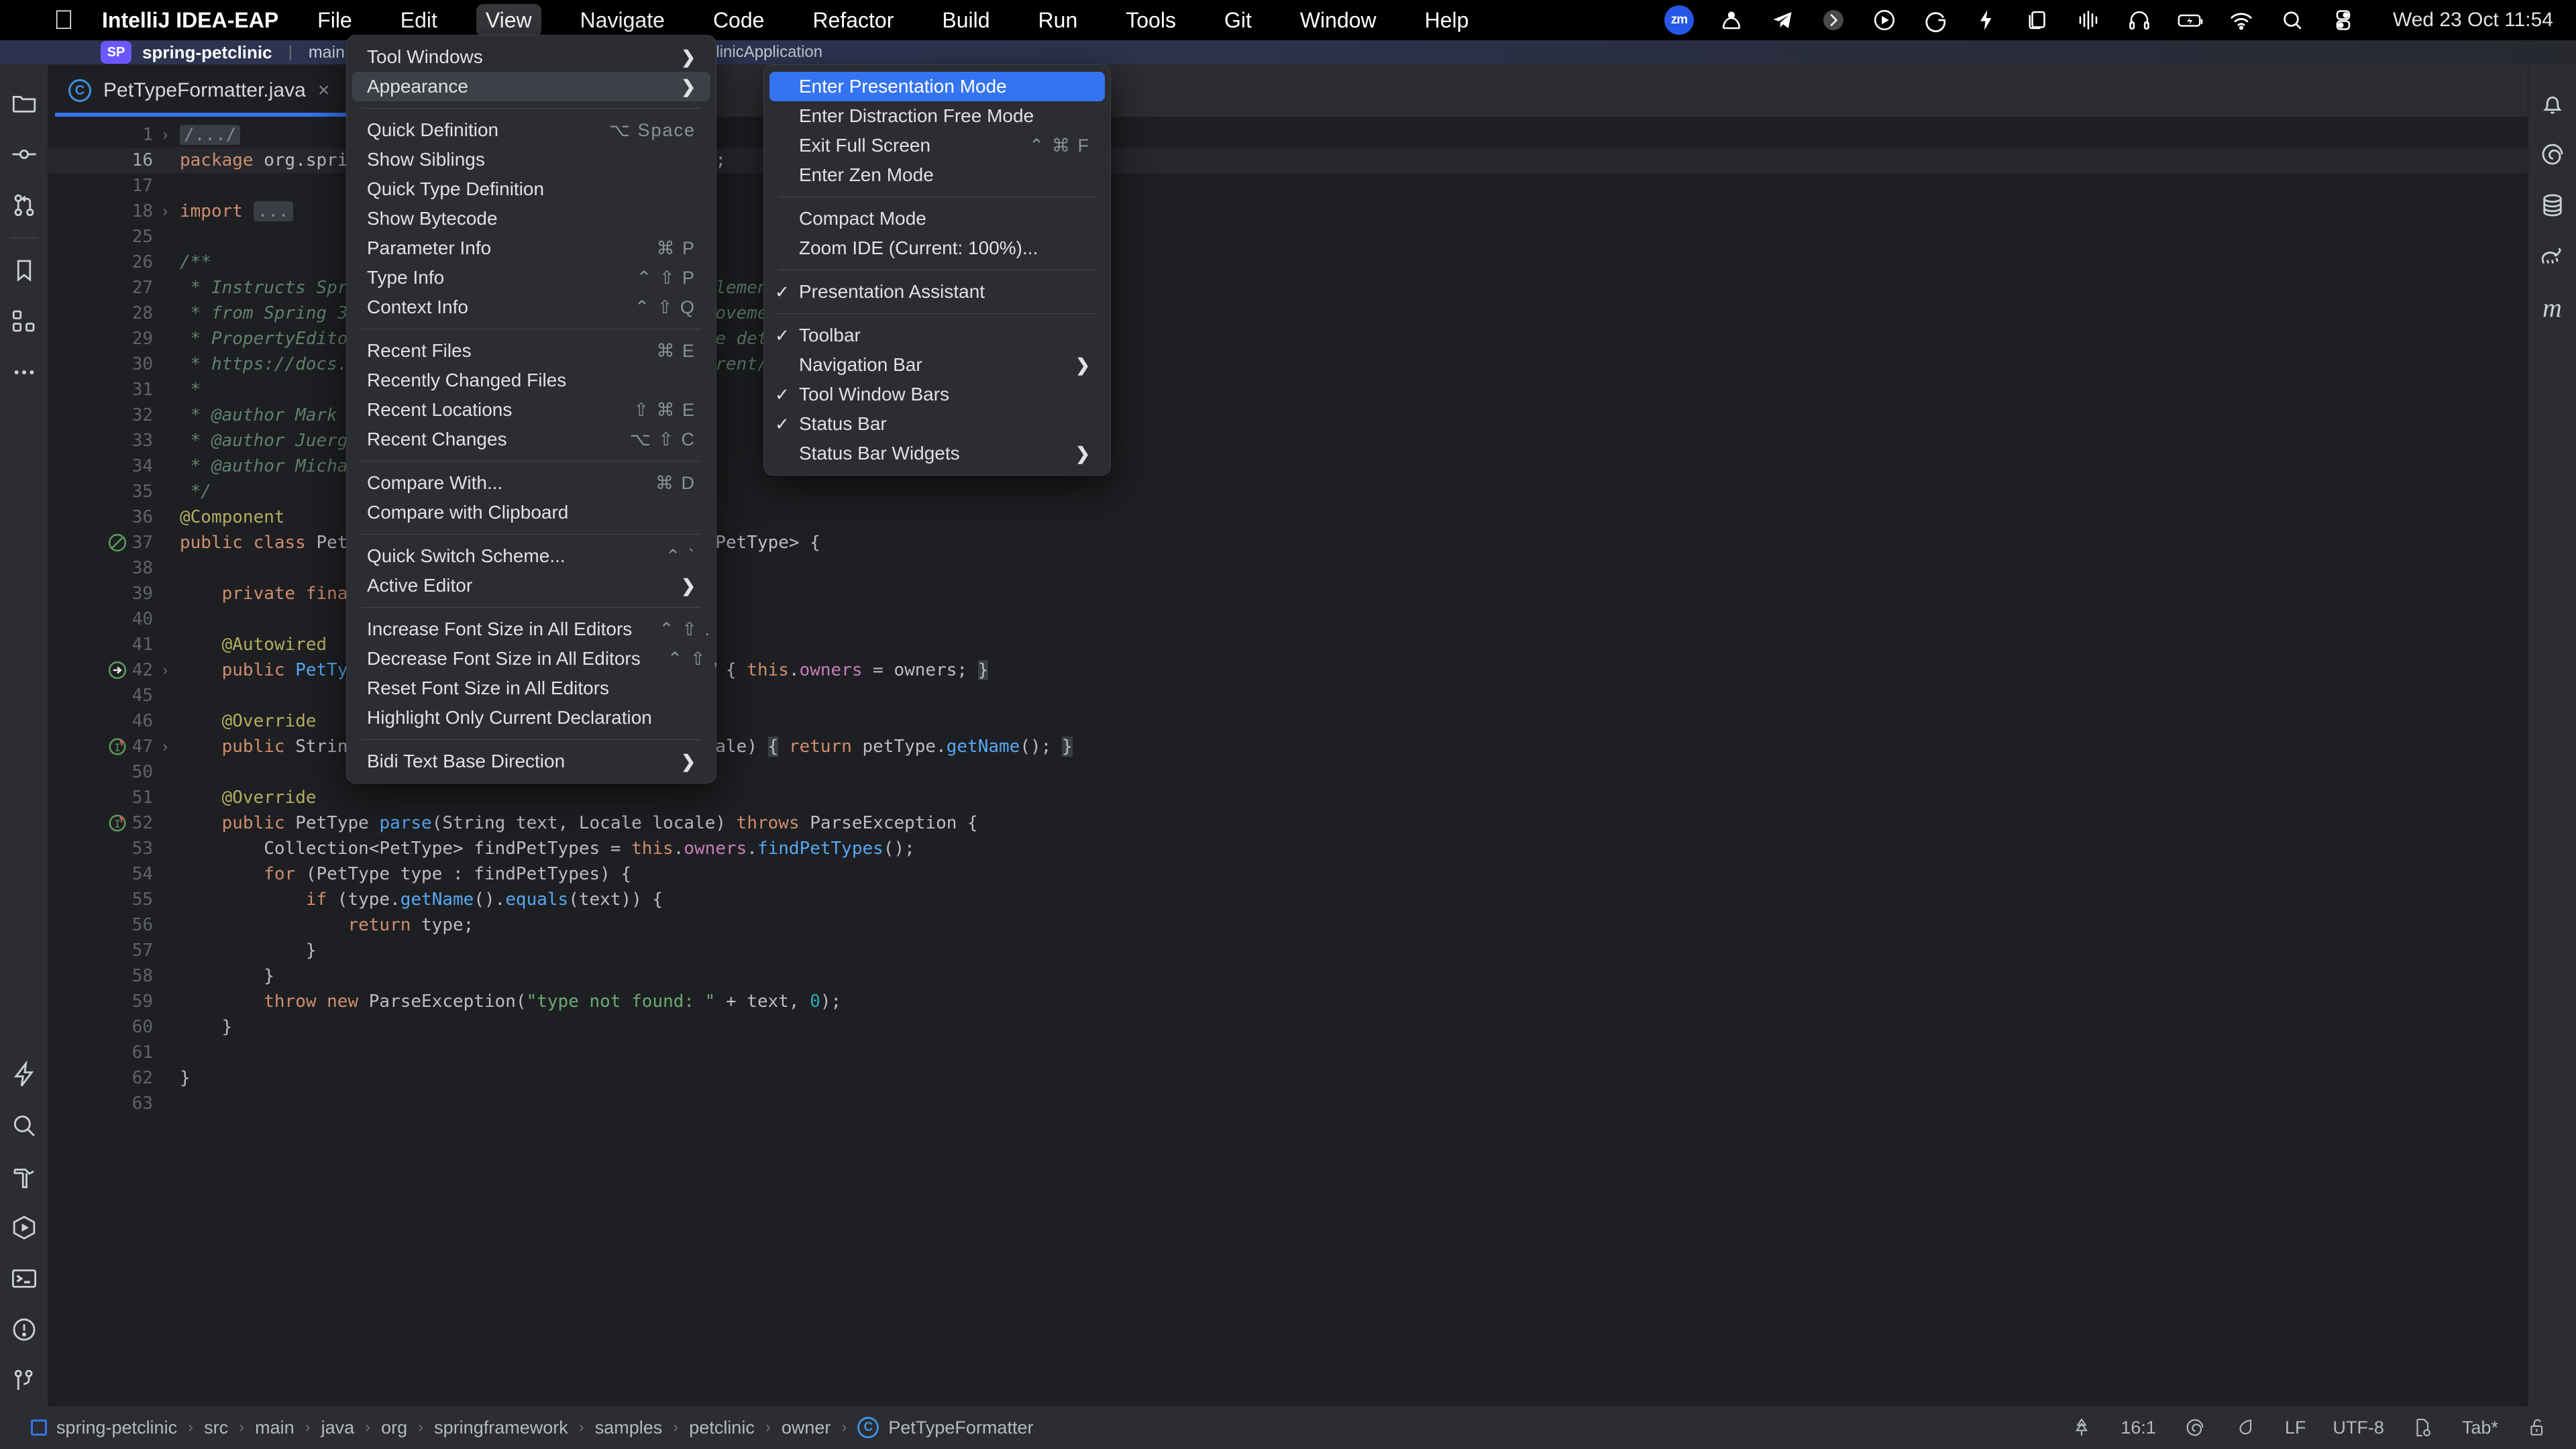 The width and height of the screenshot is (2576, 1449). Describe the element at coordinates (105, 440) in the screenshot. I see `gutter-line: 33` at that location.